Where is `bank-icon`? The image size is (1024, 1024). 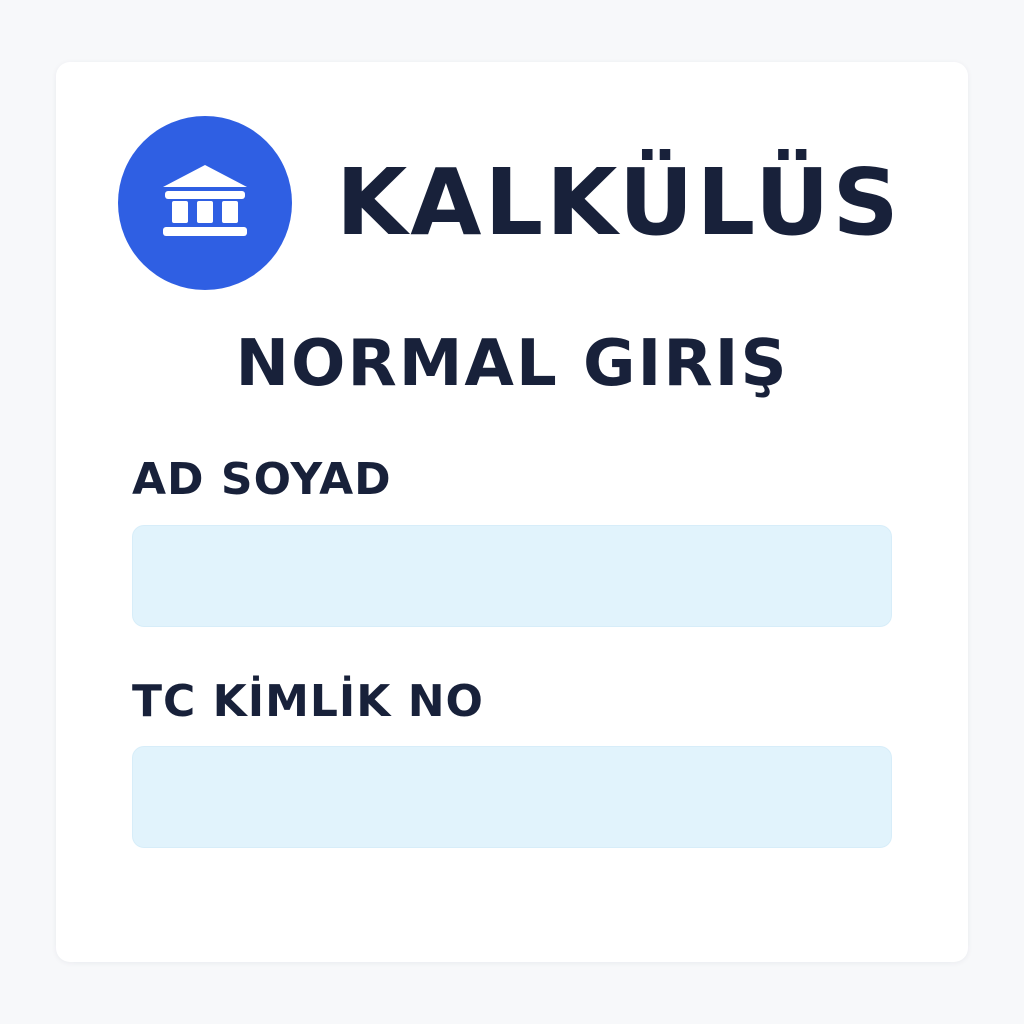 bank-icon is located at coordinates (205, 203).